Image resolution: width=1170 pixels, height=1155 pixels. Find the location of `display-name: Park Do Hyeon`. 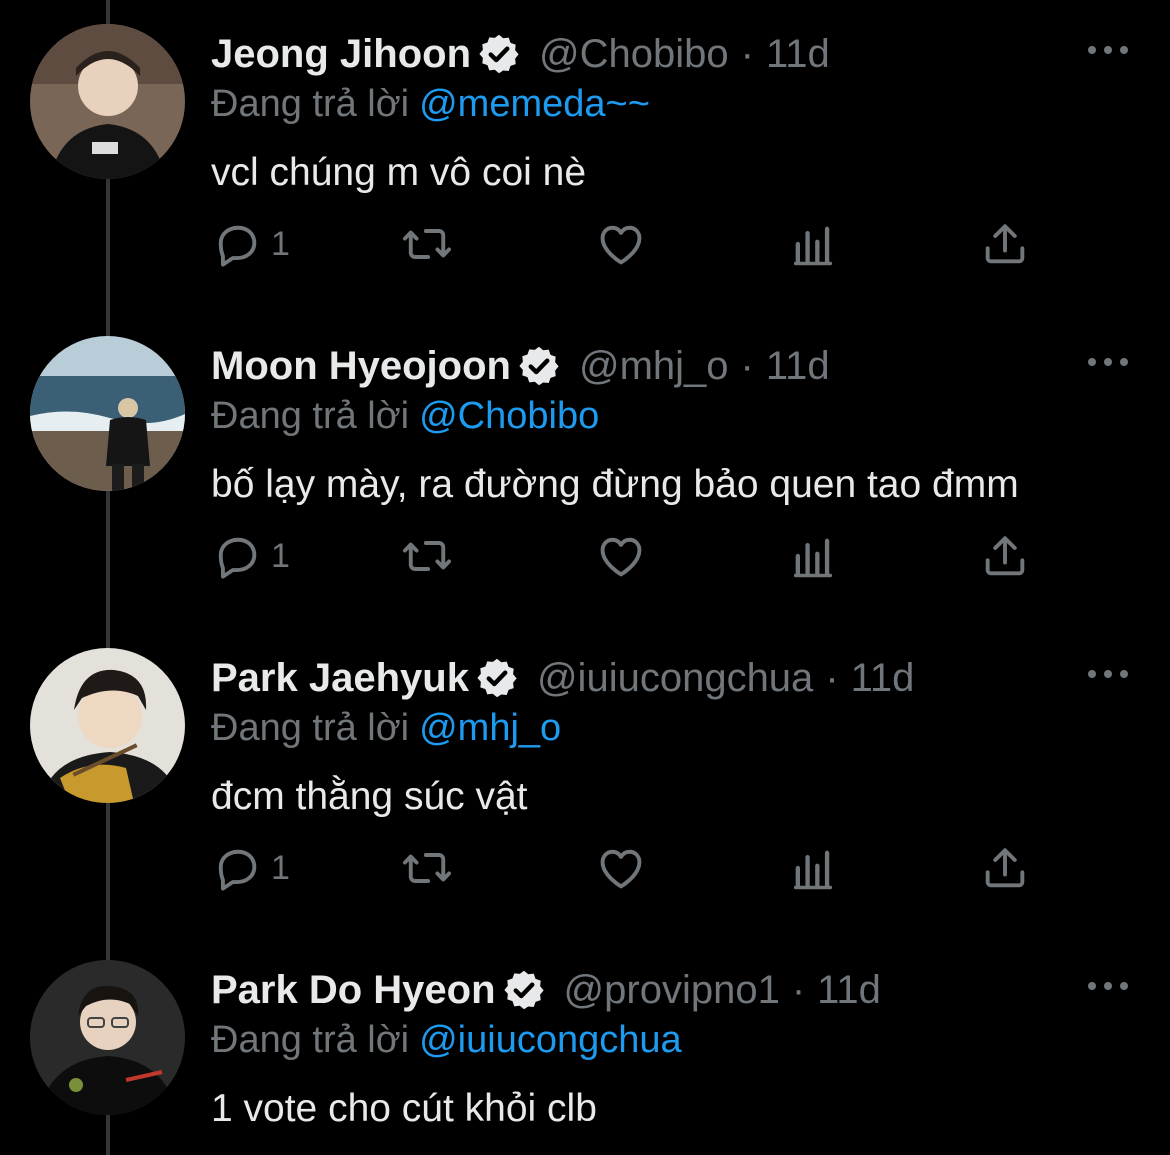

display-name: Park Do Hyeon is located at coordinates (353, 990).